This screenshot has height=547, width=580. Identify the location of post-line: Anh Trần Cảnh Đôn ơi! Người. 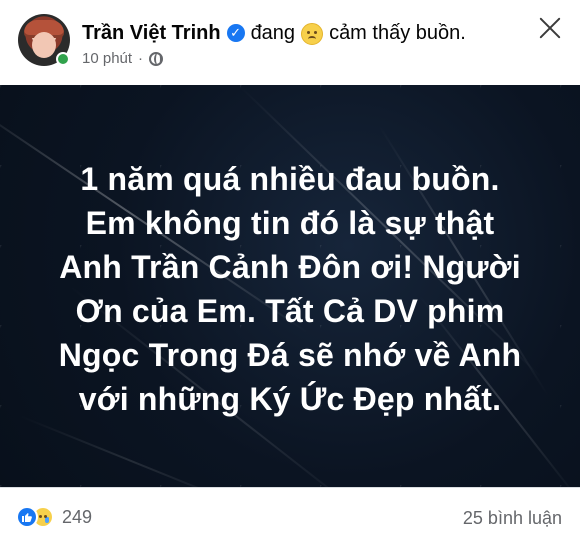
(290, 267).